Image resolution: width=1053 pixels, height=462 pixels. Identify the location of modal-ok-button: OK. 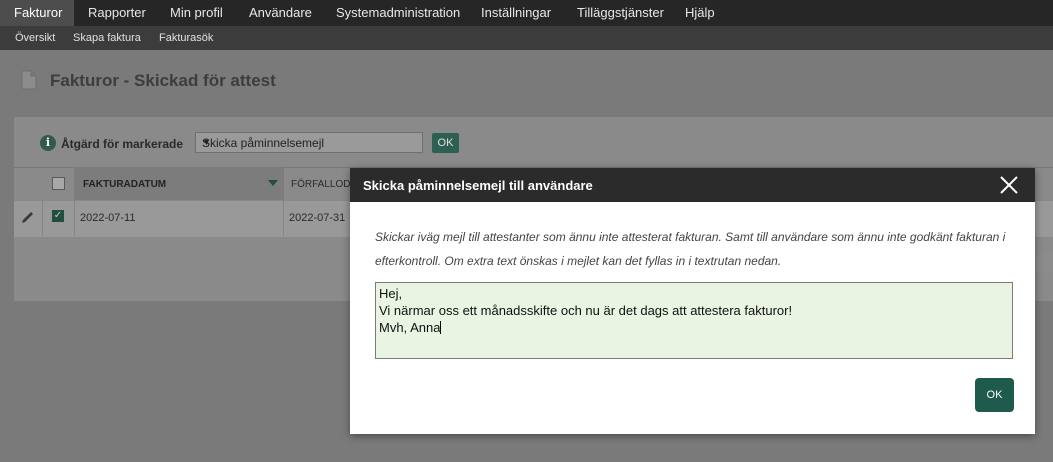
(994, 395).